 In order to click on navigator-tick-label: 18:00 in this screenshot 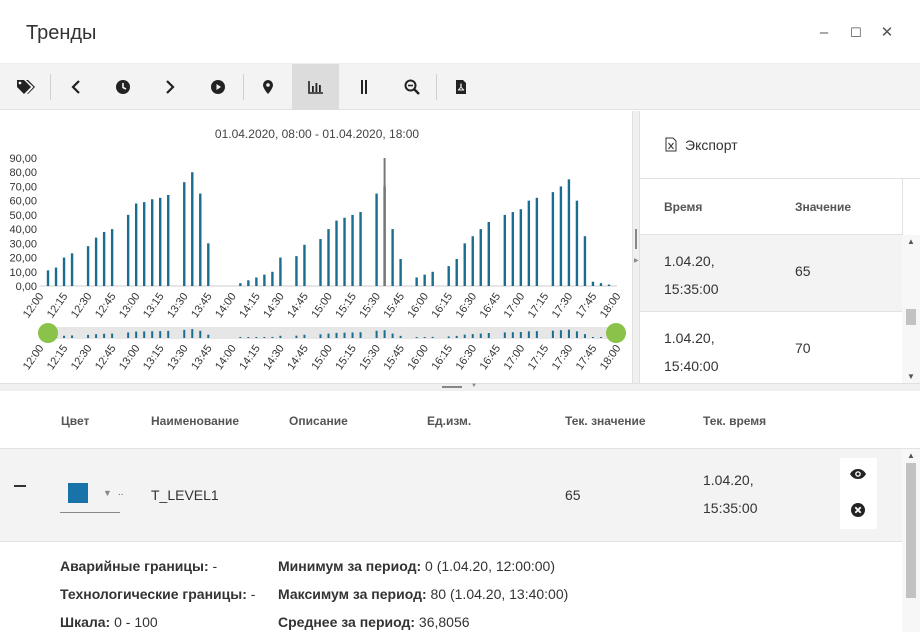, I will do `click(611, 357)`.